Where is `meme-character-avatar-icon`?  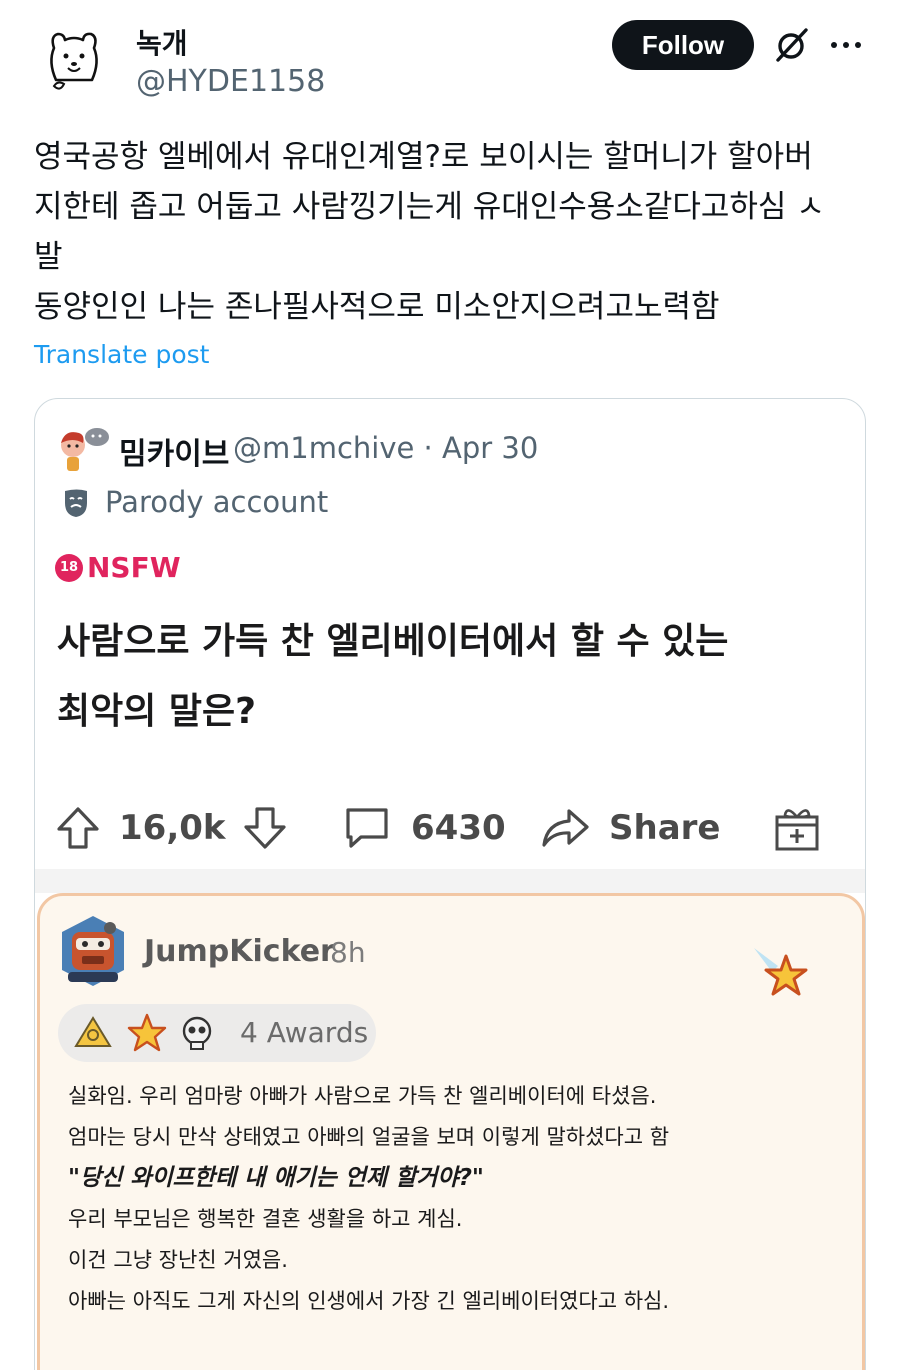
meme-character-avatar-icon is located at coordinates (85, 449).